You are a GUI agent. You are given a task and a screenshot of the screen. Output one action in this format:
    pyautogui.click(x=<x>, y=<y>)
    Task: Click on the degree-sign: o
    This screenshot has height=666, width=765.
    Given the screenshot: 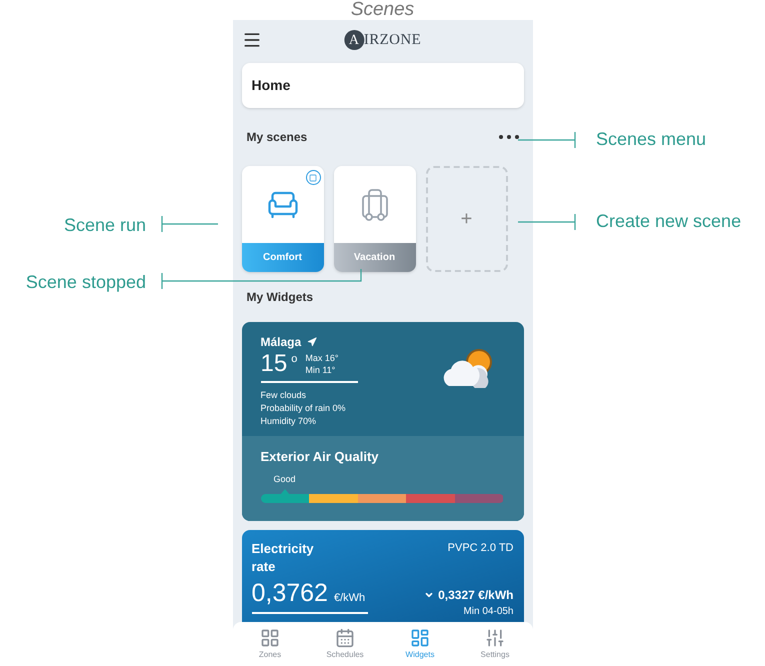 What is the action you would take?
    pyautogui.click(x=294, y=359)
    